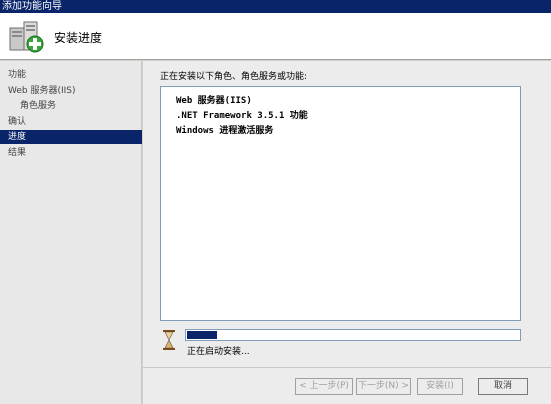  Describe the element at coordinates (71, 153) in the screenshot. I see `step-results: 结果` at that location.